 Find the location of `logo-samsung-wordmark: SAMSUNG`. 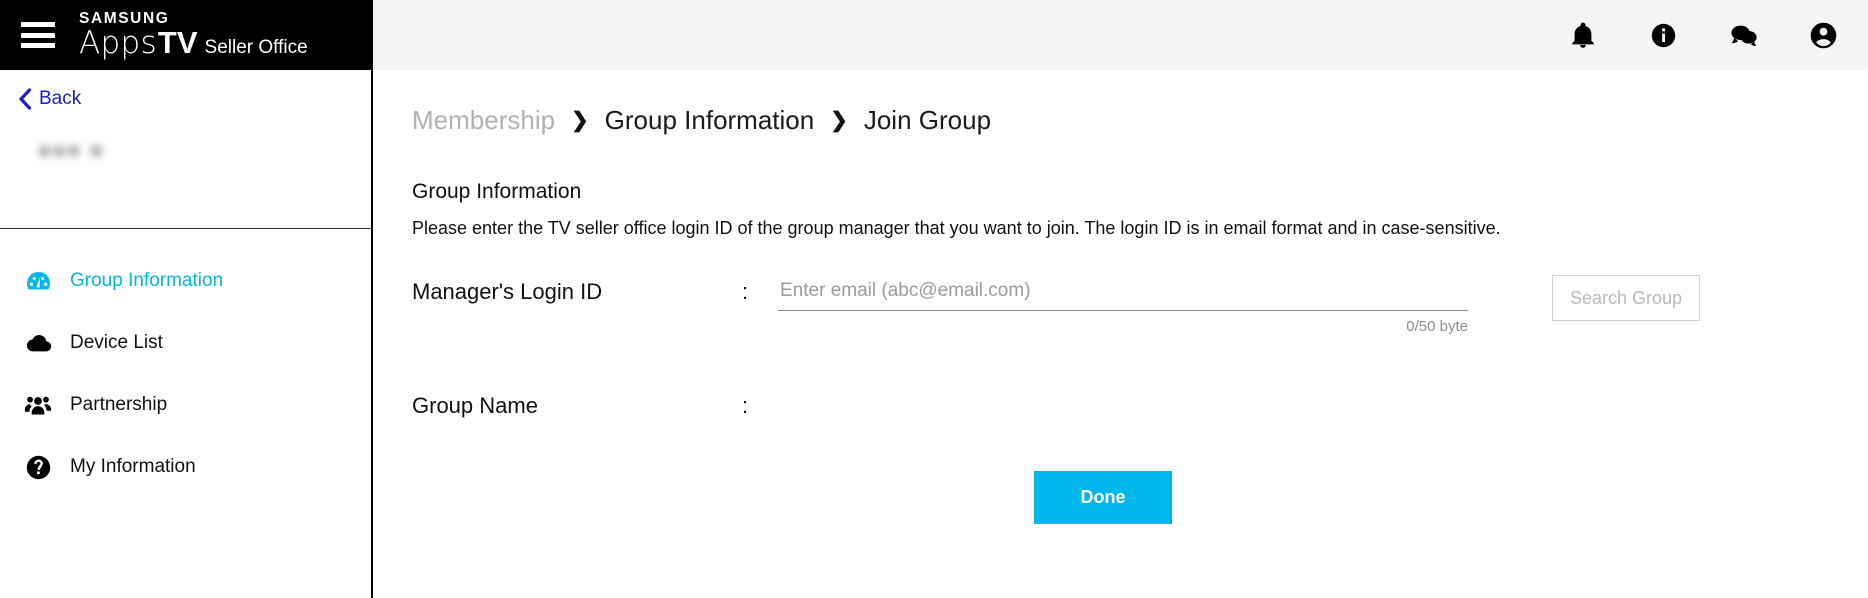

logo-samsung-wordmark: SAMSUNG is located at coordinates (124, 18).